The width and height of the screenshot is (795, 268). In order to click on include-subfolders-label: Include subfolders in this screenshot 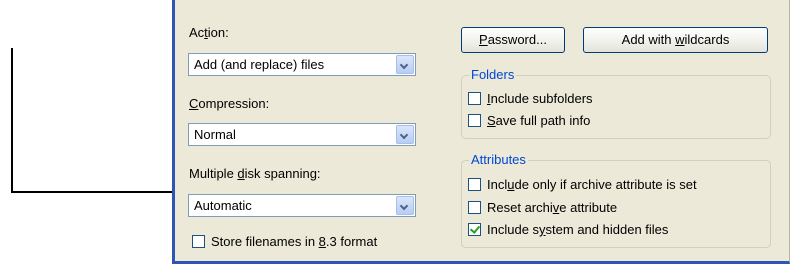, I will do `click(540, 98)`.